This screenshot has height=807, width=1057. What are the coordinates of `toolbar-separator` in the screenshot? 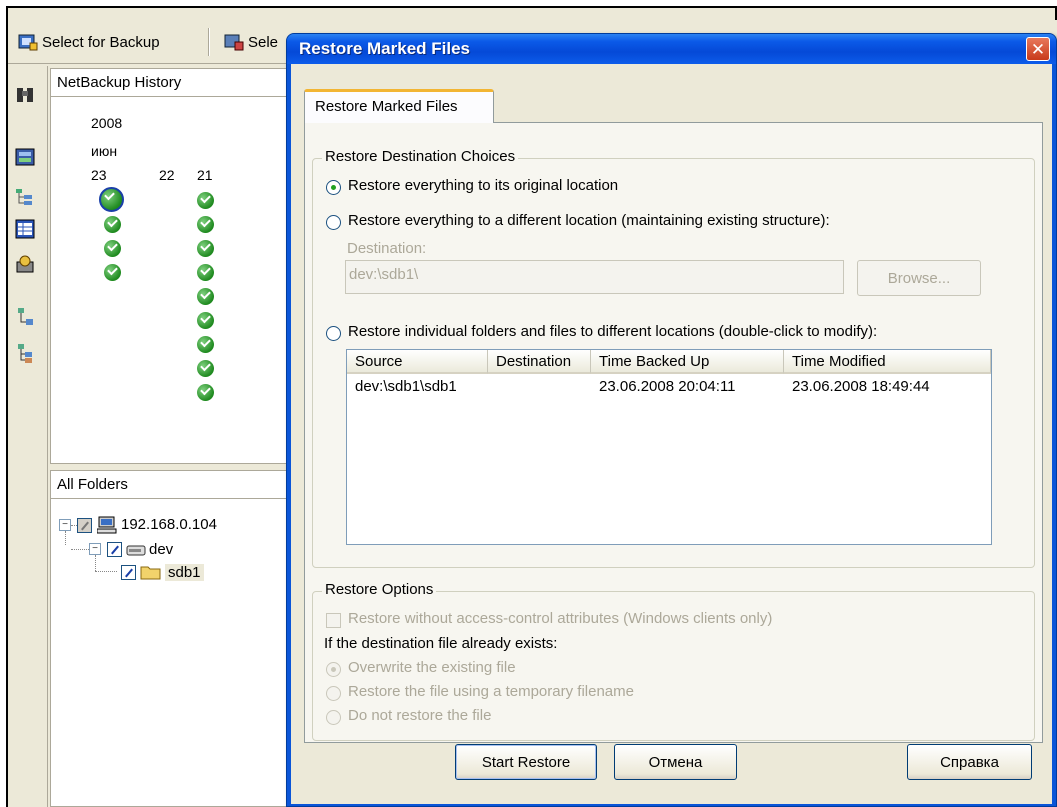 It's located at (209, 42).